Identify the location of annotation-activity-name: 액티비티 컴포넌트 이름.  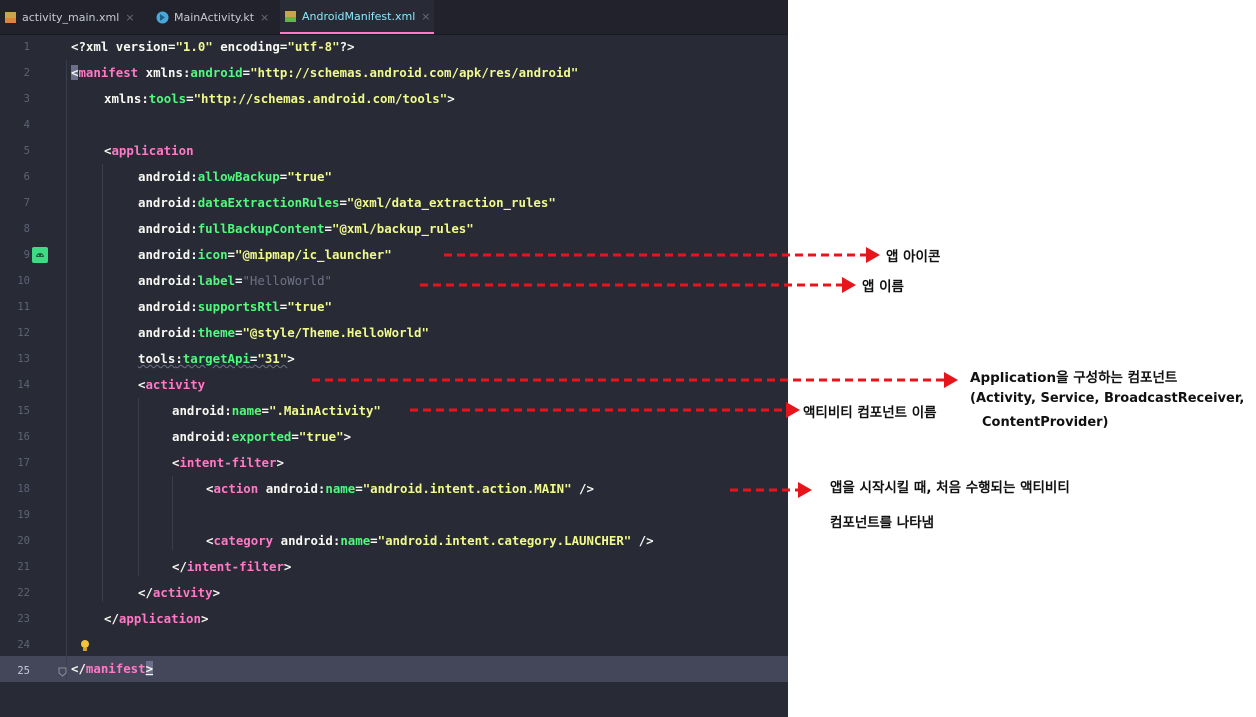
(870, 413).